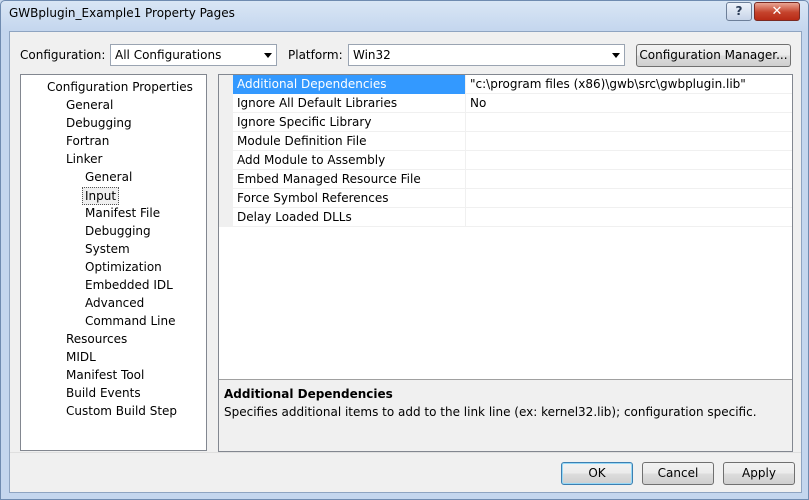 The height and width of the screenshot is (500, 809). I want to click on grid-row: Delay Loaded DLLs, so click(505, 217).